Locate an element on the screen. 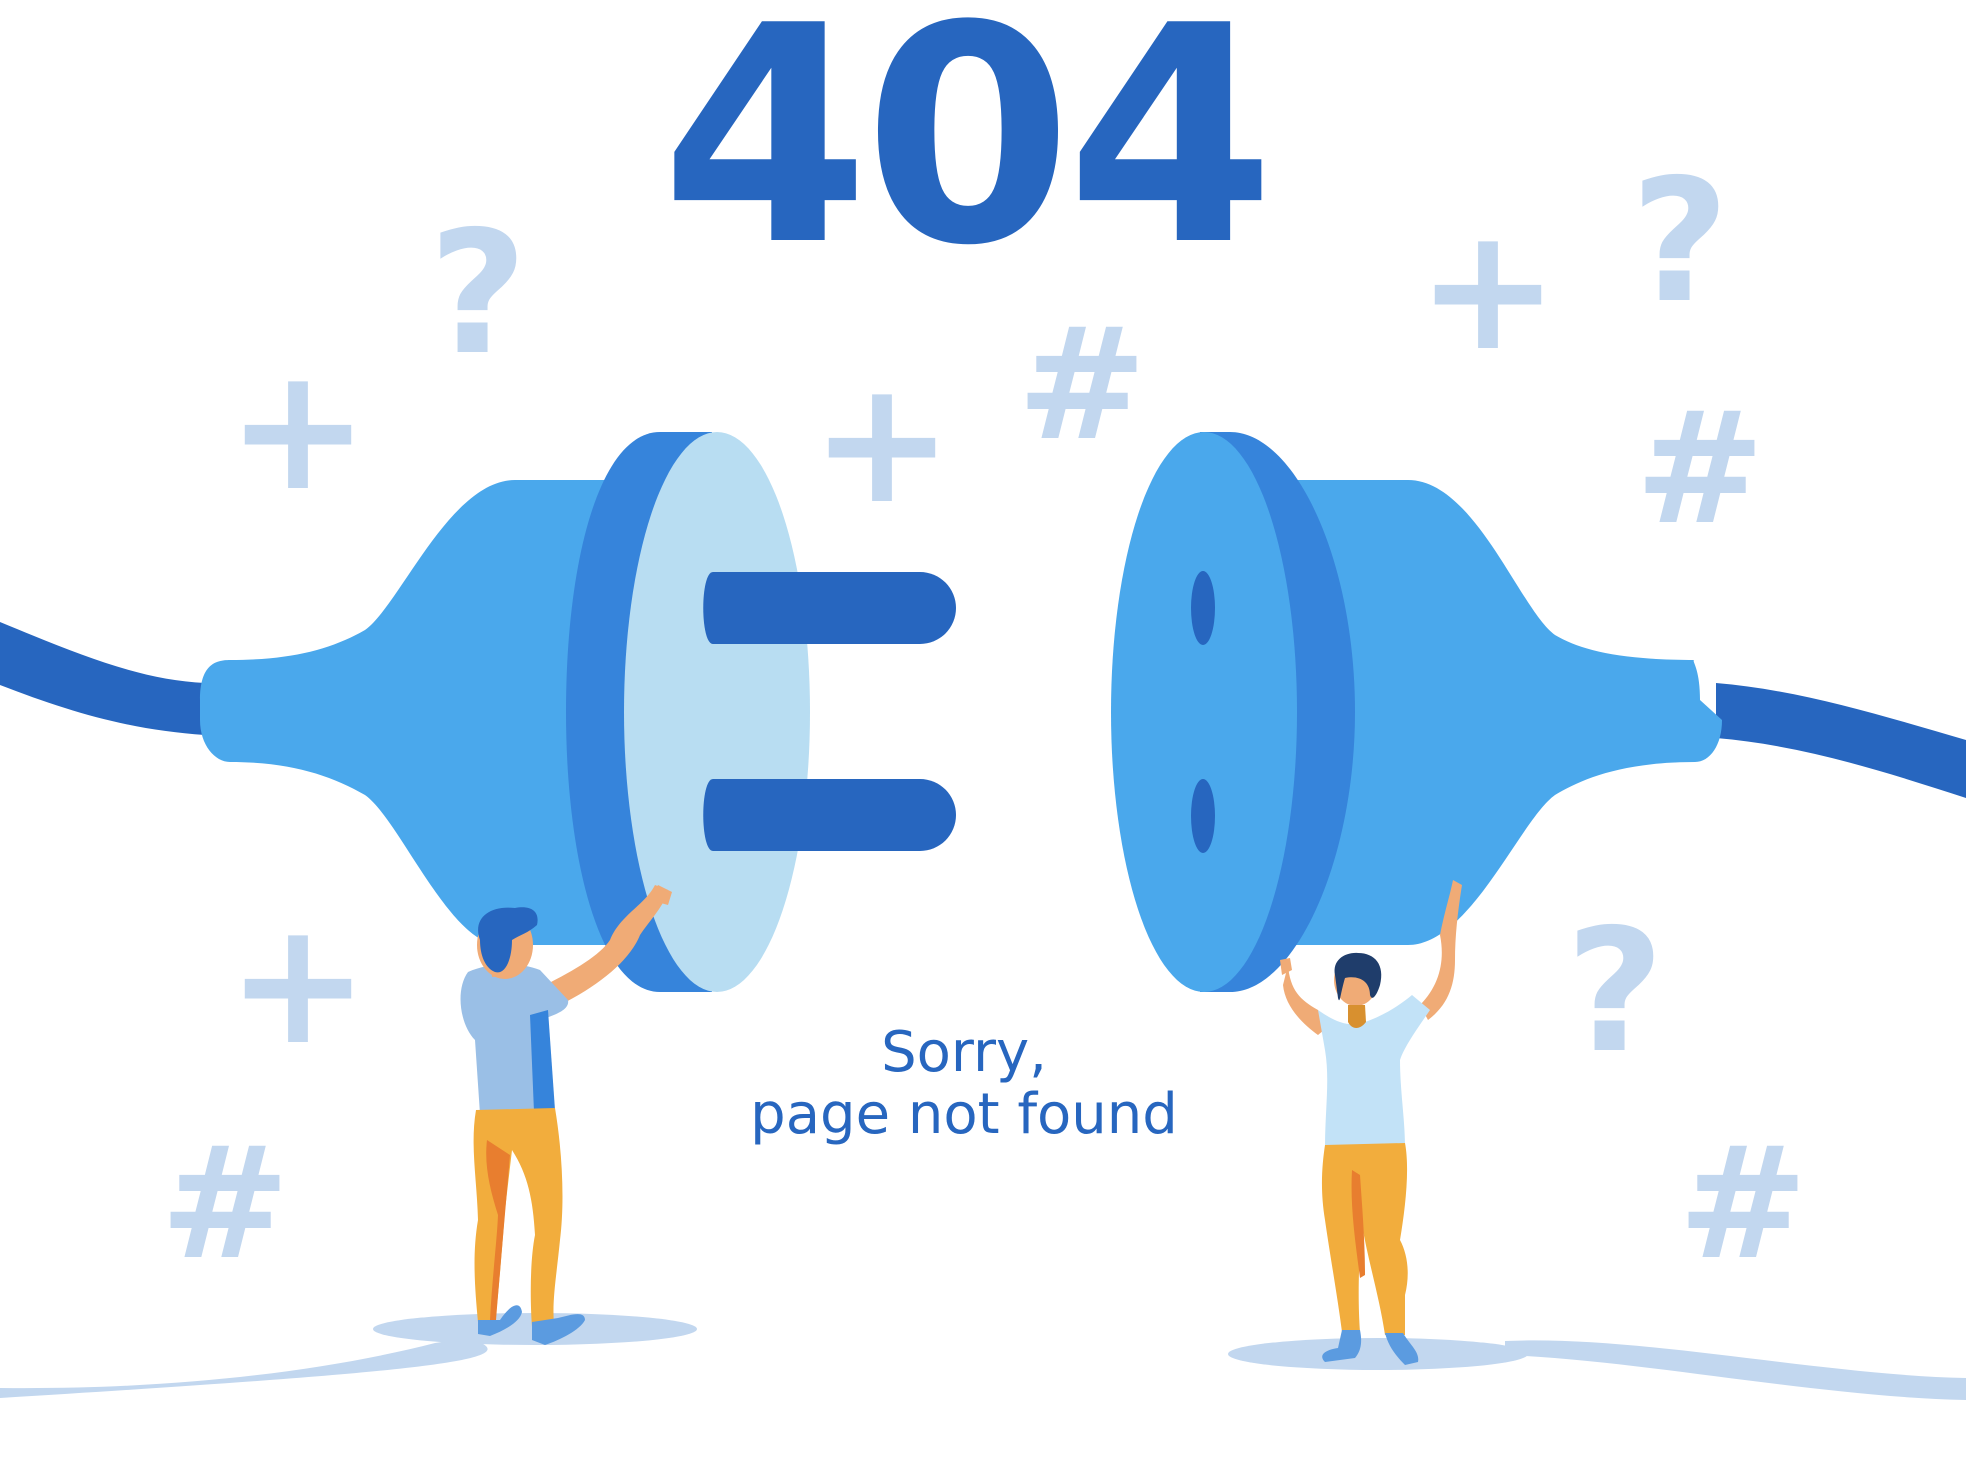 This screenshot has width=1966, height=1483. message-line-1: Sorry, is located at coordinates (964, 1052).